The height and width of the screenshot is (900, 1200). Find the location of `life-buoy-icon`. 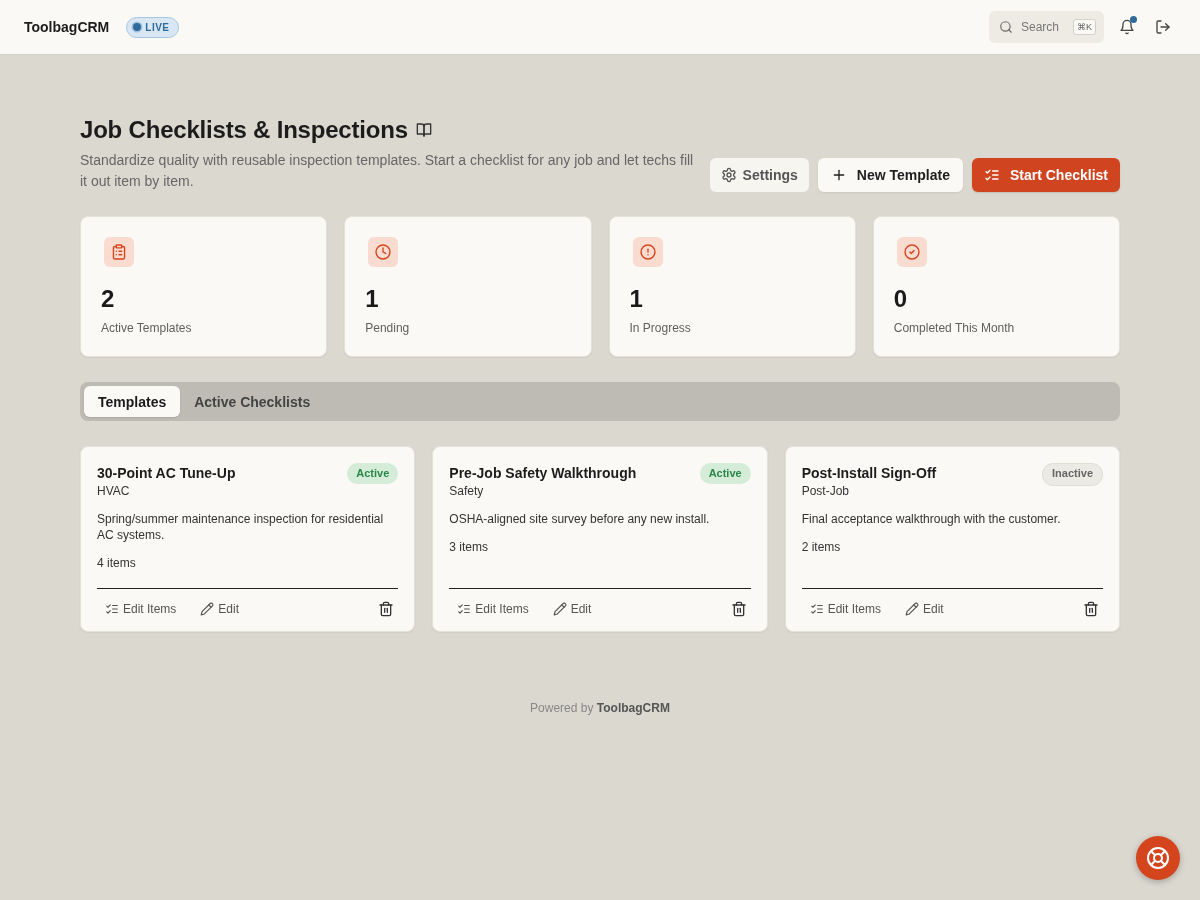

life-buoy-icon is located at coordinates (1158, 858).